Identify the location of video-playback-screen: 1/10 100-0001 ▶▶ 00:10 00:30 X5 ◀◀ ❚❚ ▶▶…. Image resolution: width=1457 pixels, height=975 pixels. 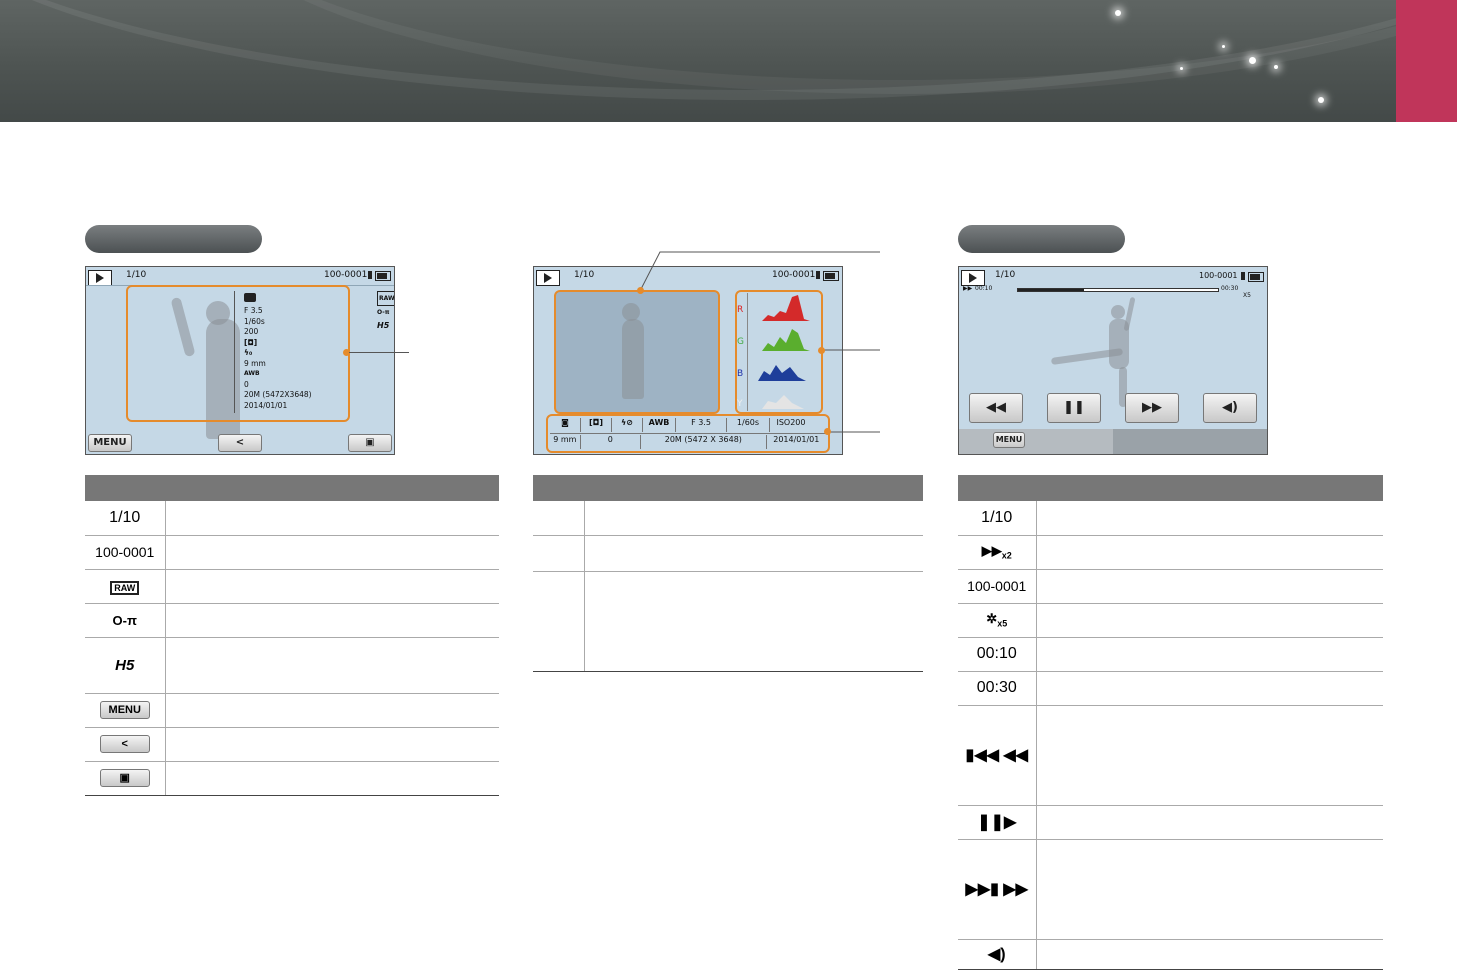
(1113, 360).